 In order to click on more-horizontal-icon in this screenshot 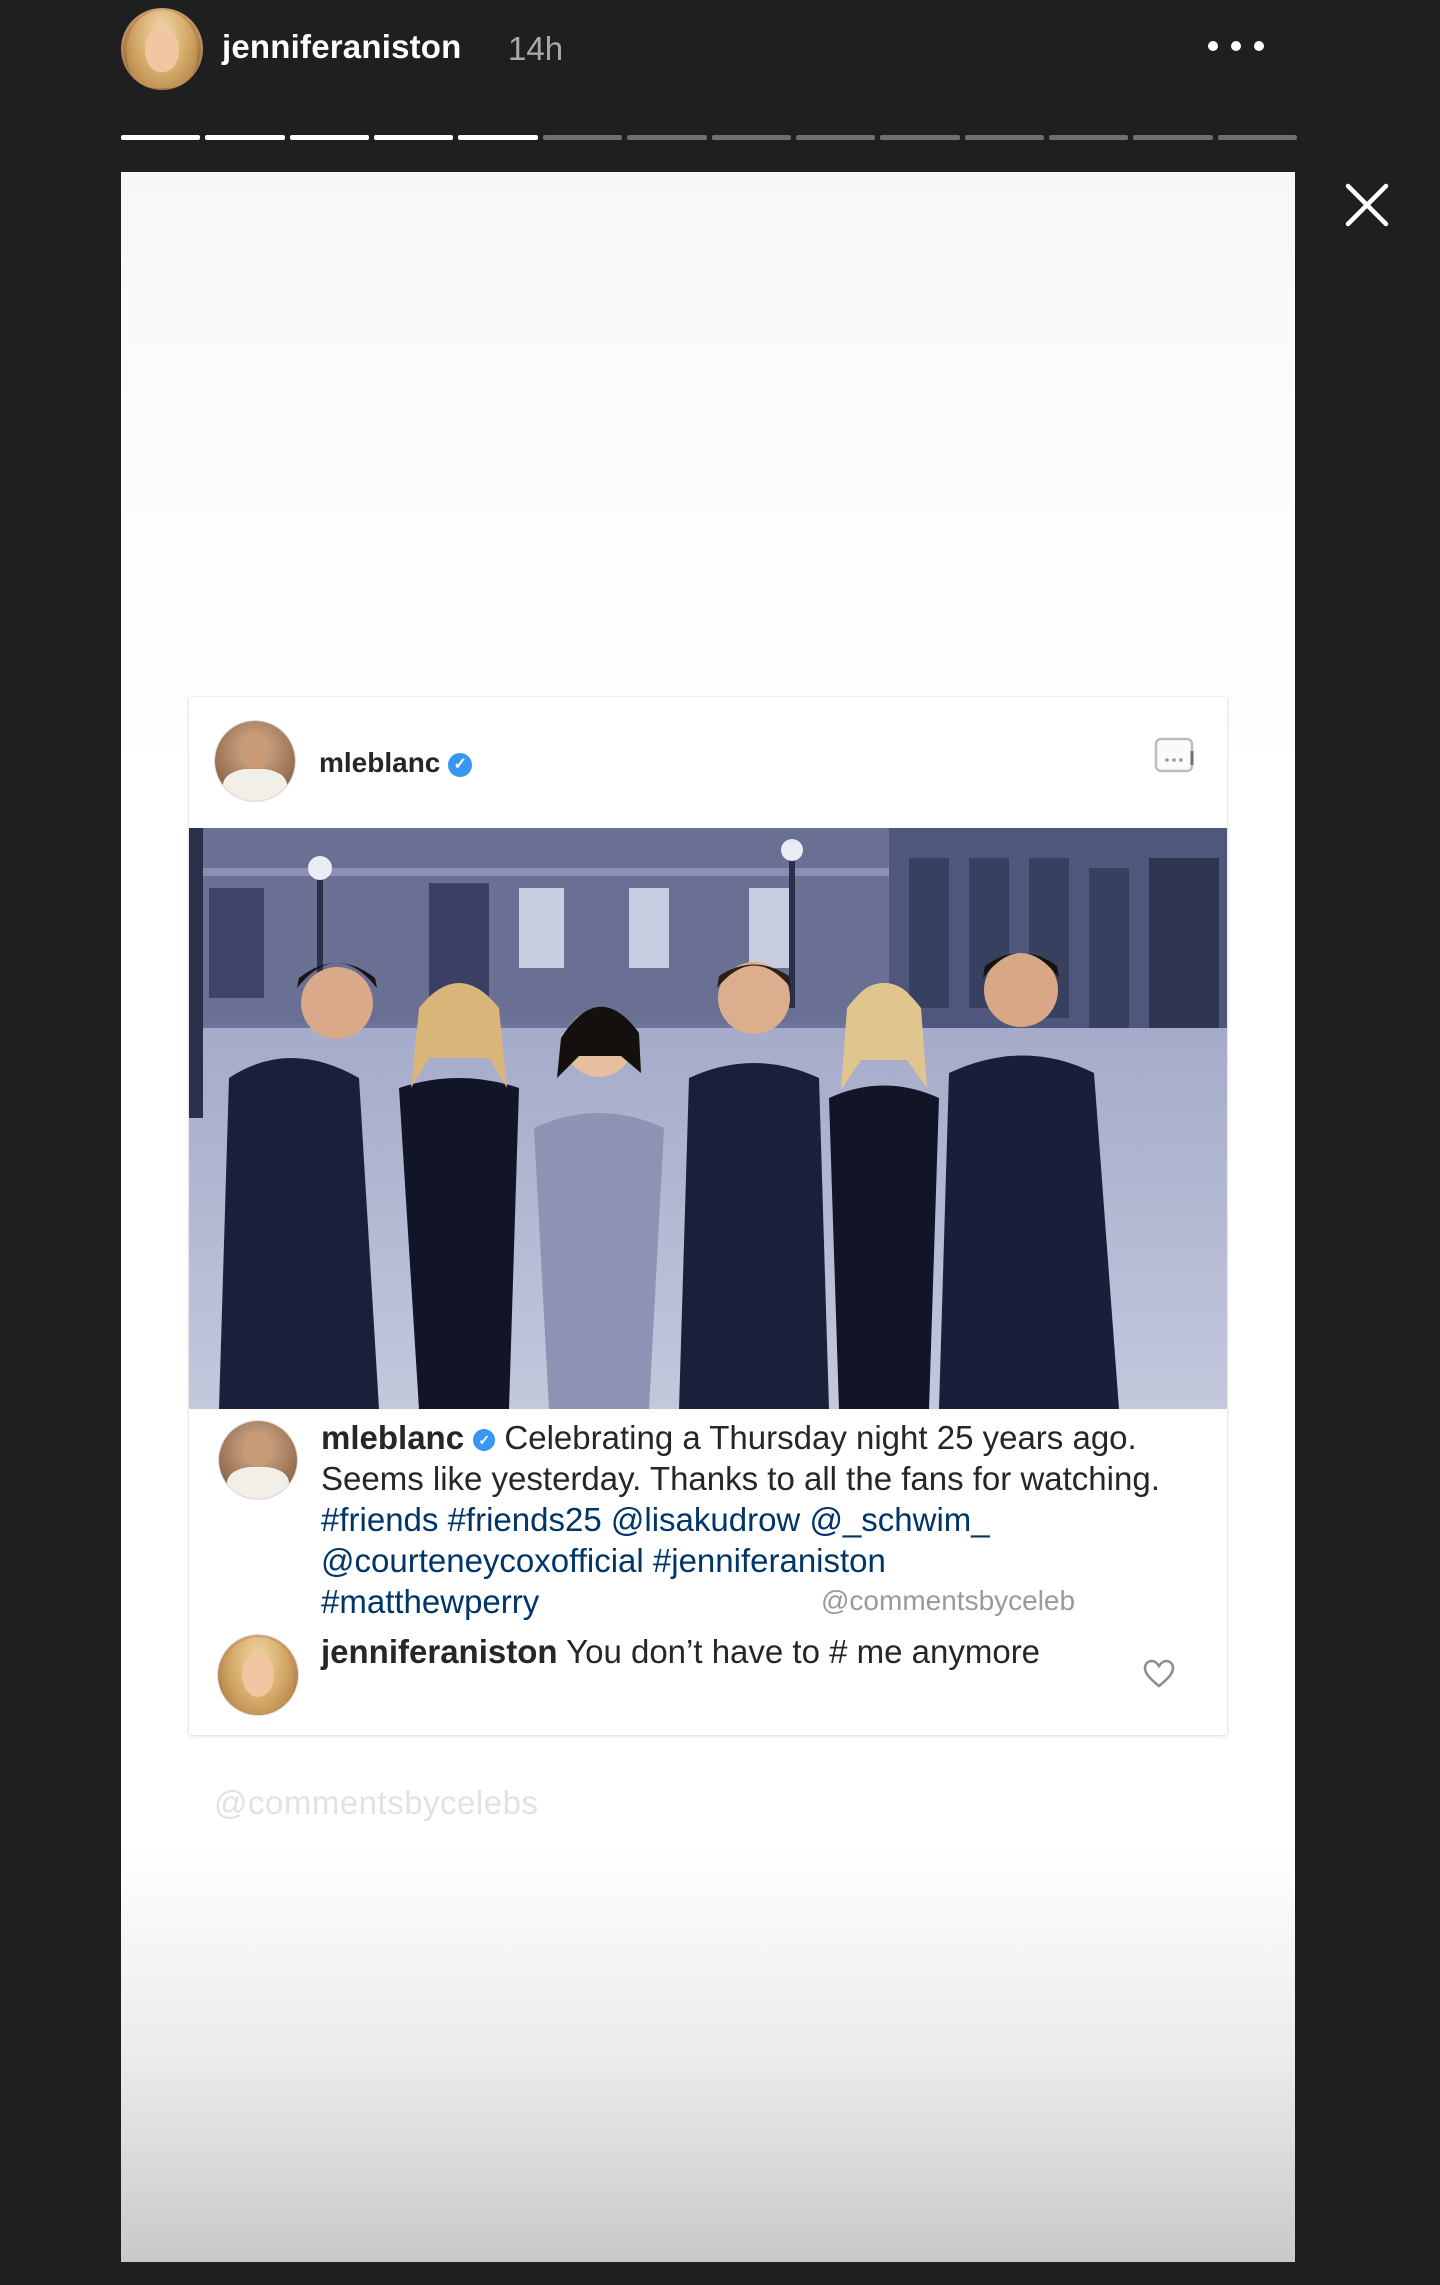, I will do `click(1236, 46)`.